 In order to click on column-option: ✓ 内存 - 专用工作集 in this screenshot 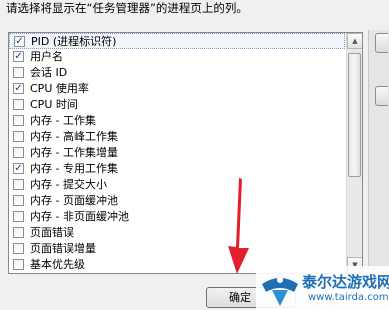, I will do `click(177, 169)`.